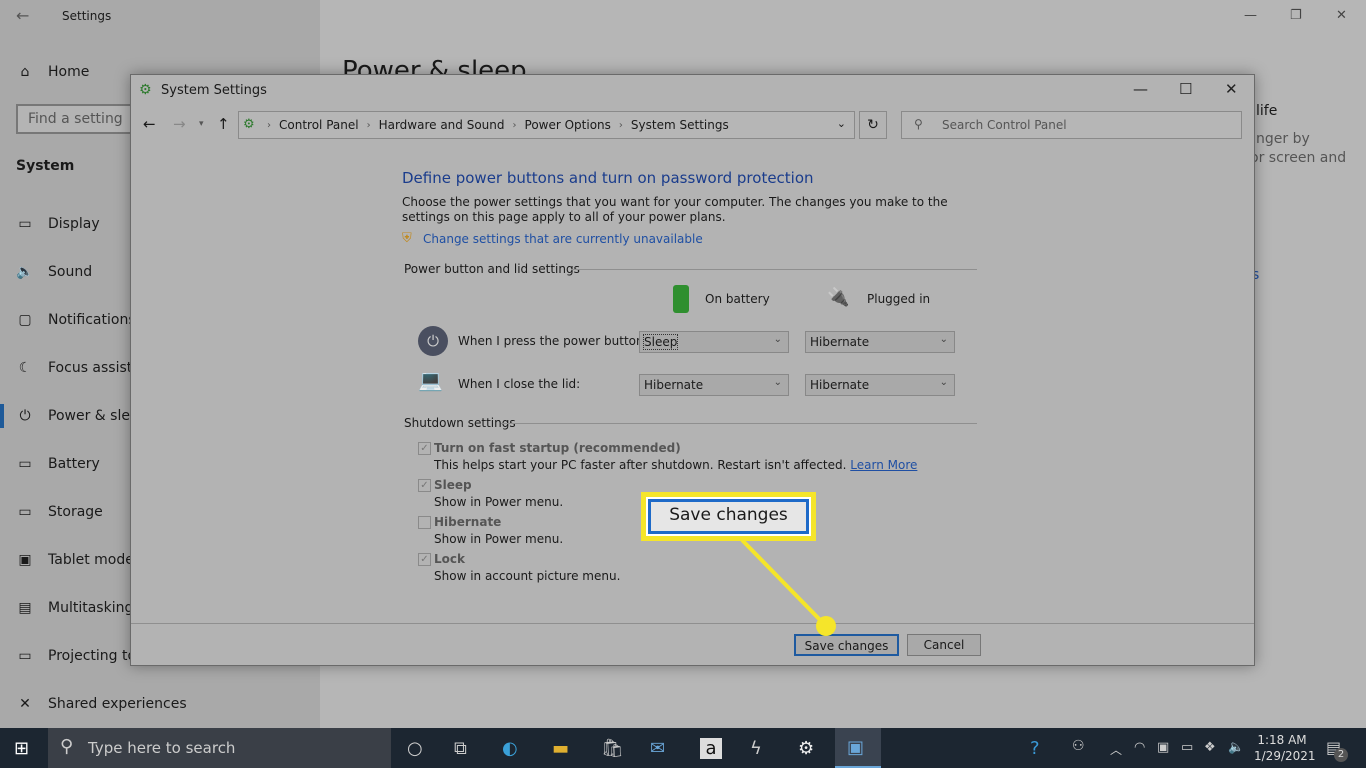 Image resolution: width=1366 pixels, height=768 pixels. I want to click on amazon-icon: a, so click(711, 748).